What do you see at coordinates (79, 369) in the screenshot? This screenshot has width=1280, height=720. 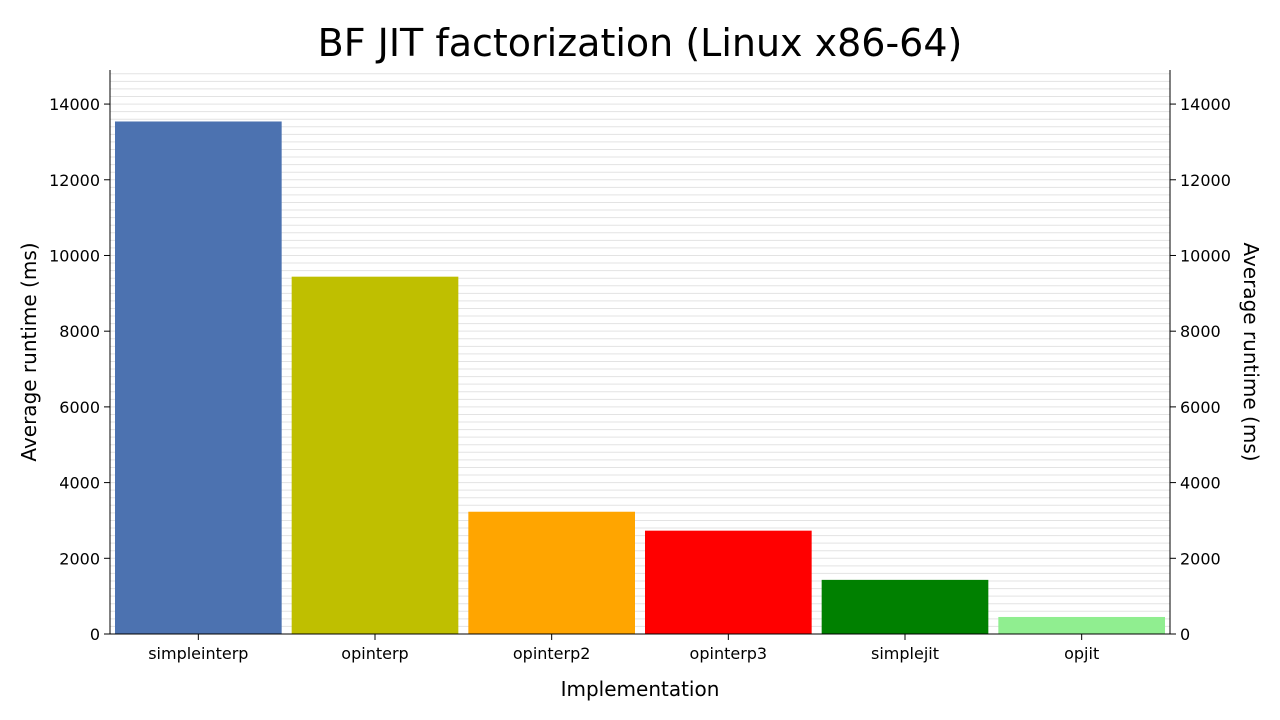 I see `y-axis-left-ticks: 0 2000 4000 6000 8000 10000 12000 14000` at bounding box center [79, 369].